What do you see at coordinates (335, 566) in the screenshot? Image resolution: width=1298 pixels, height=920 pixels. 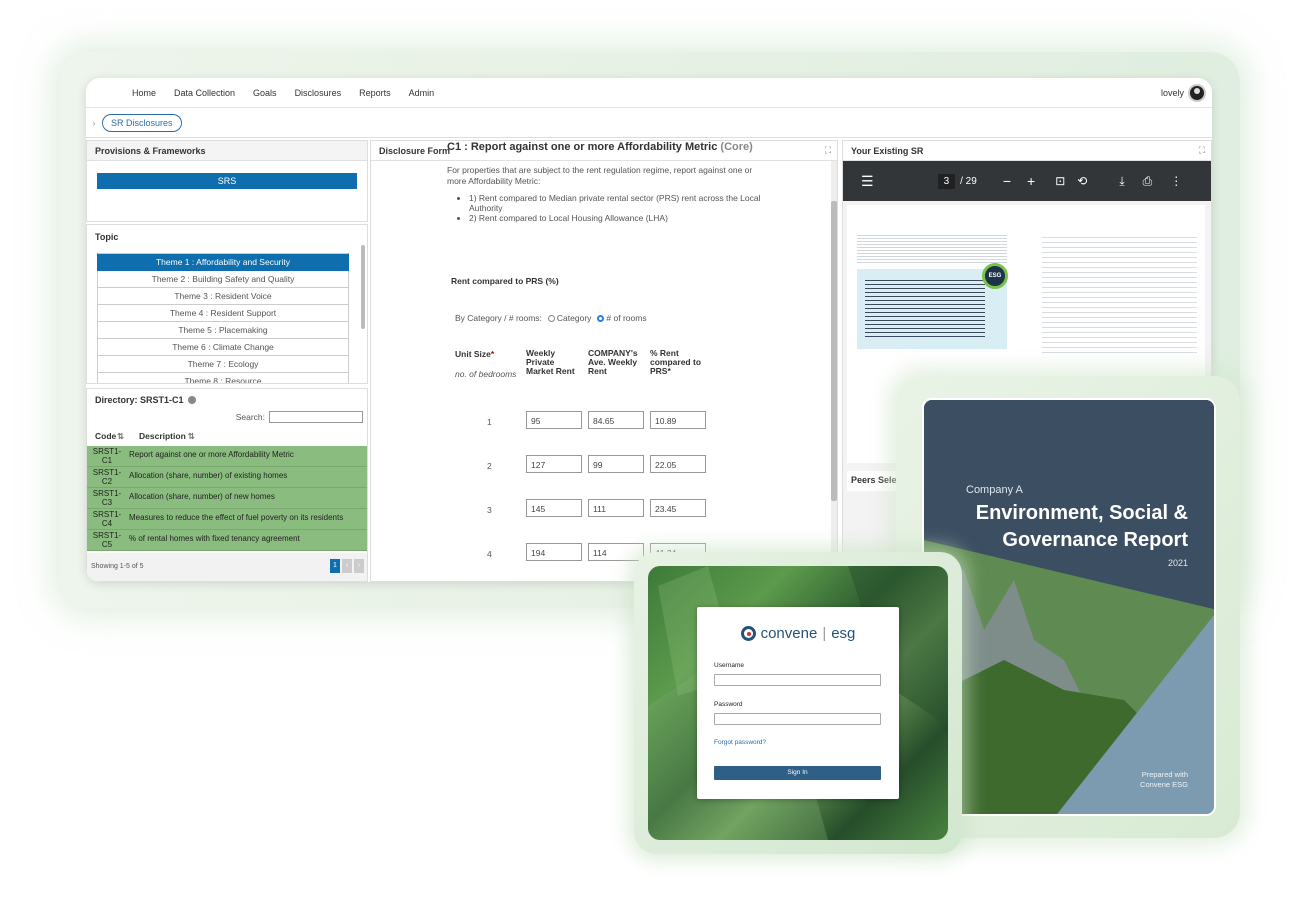 I see `page-button: 1` at bounding box center [335, 566].